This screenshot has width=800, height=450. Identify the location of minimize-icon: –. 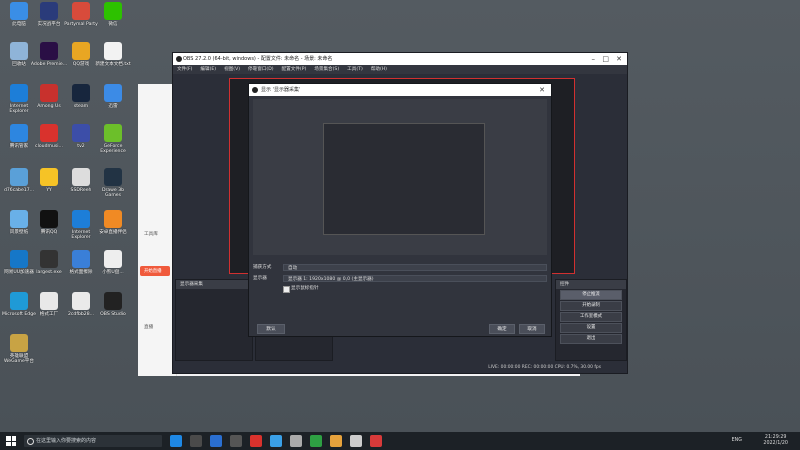
(594, 59).